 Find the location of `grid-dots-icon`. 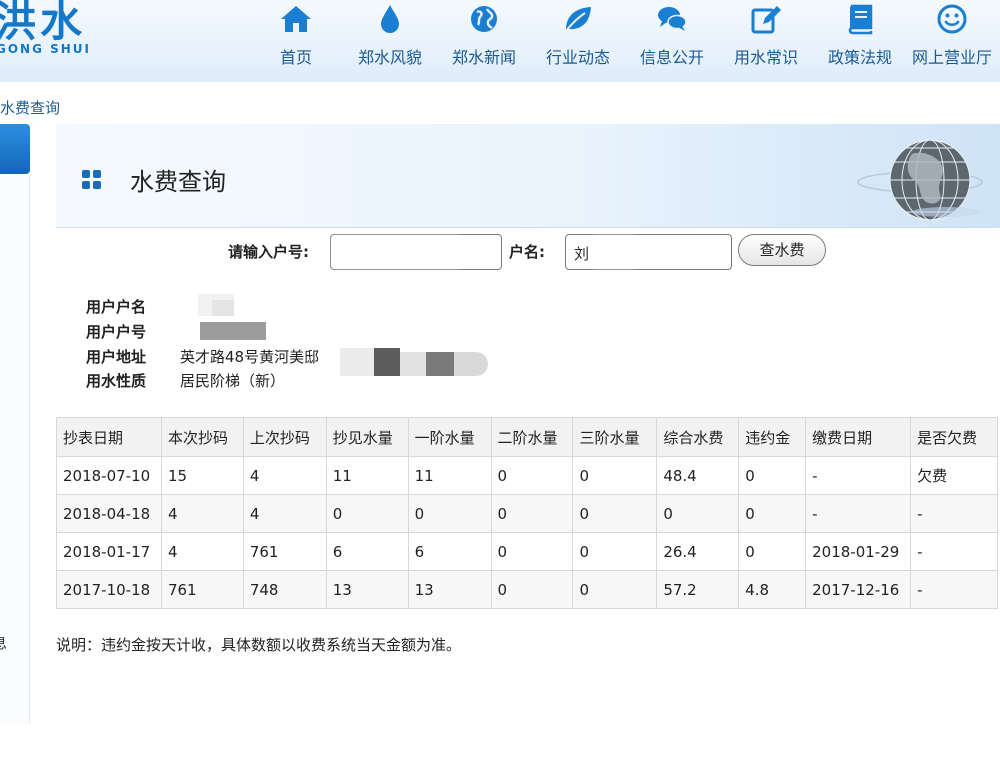

grid-dots-icon is located at coordinates (92, 180).